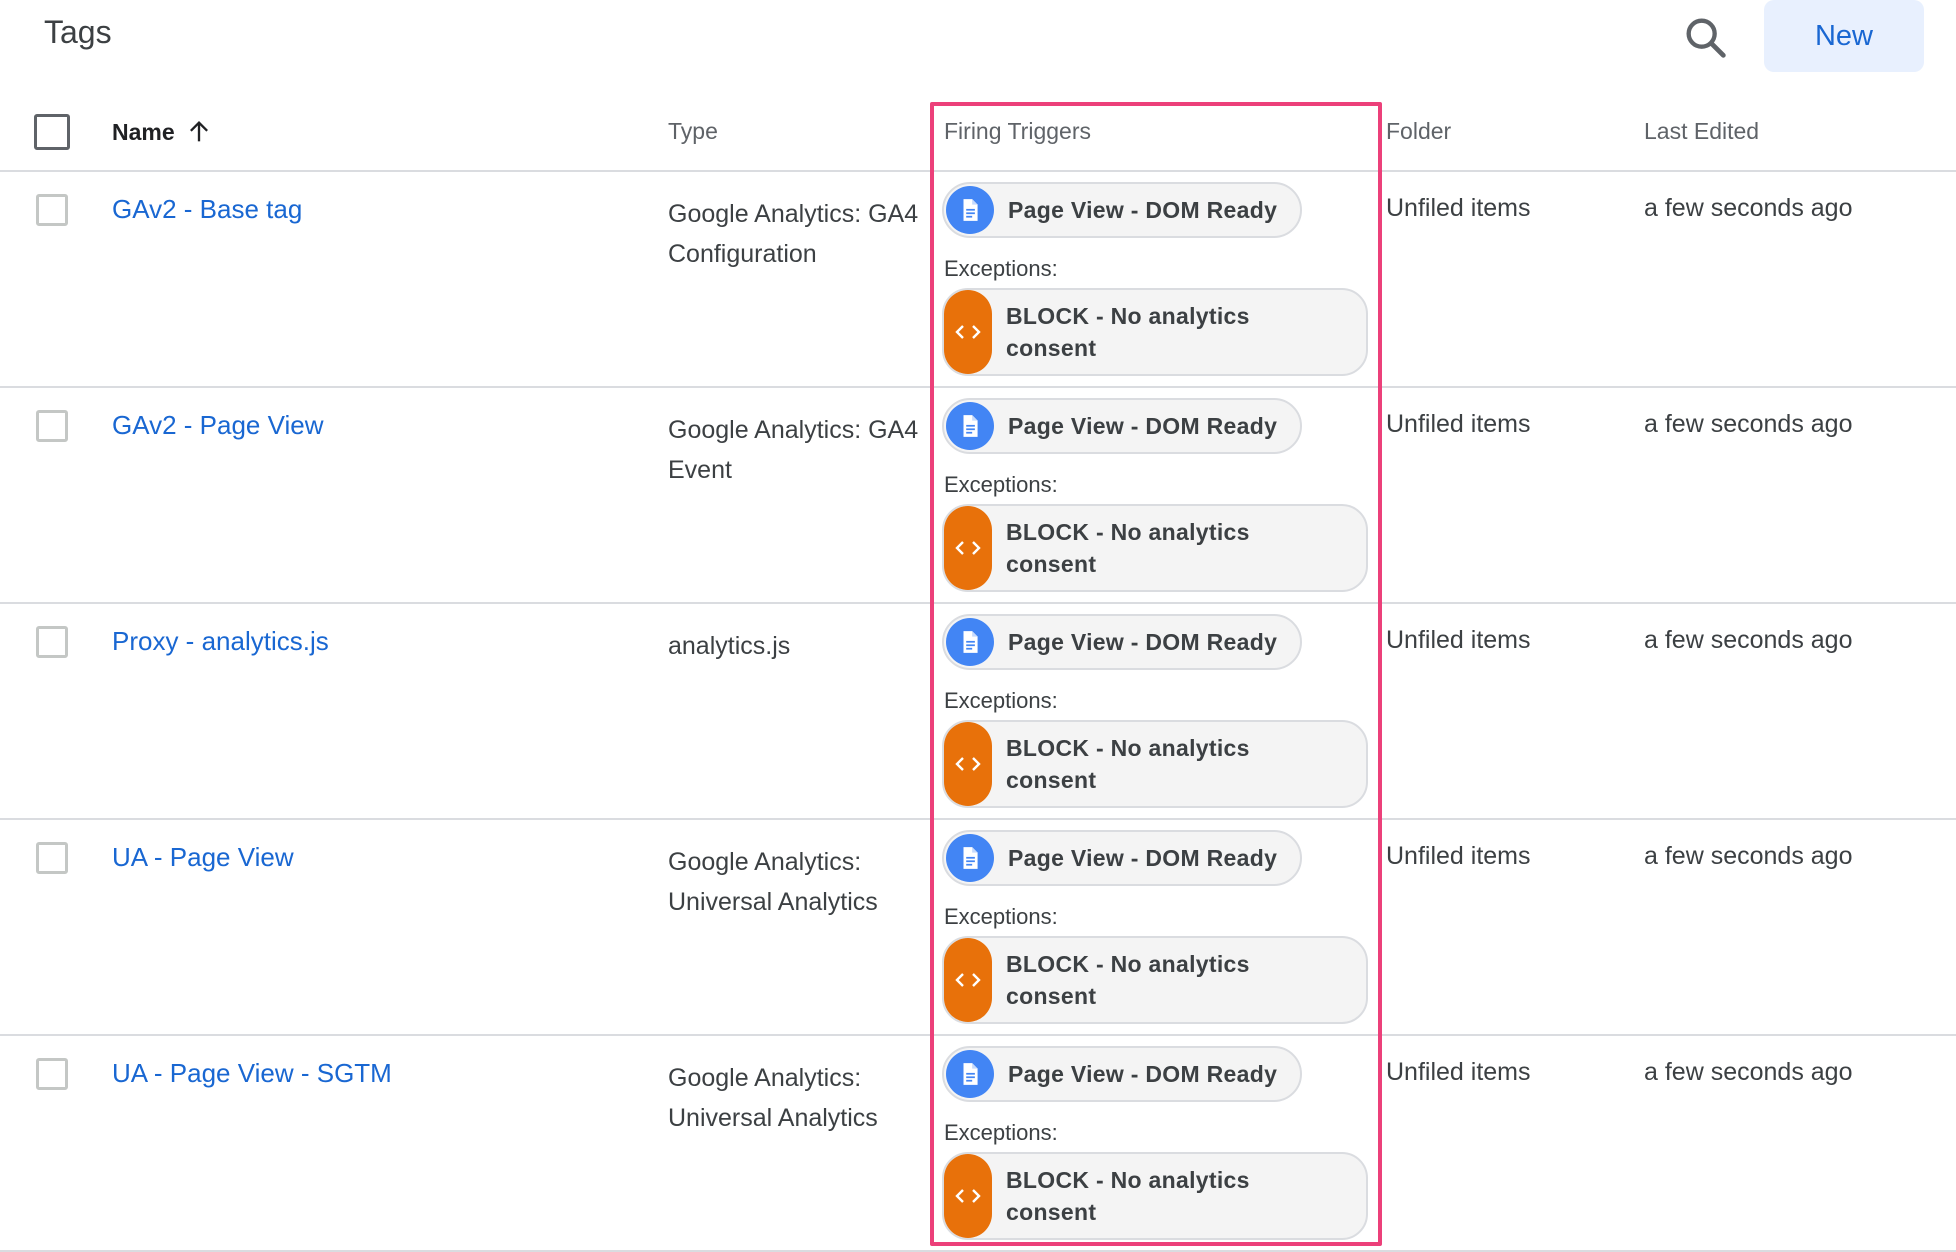  I want to click on new-button: New, so click(1844, 36).